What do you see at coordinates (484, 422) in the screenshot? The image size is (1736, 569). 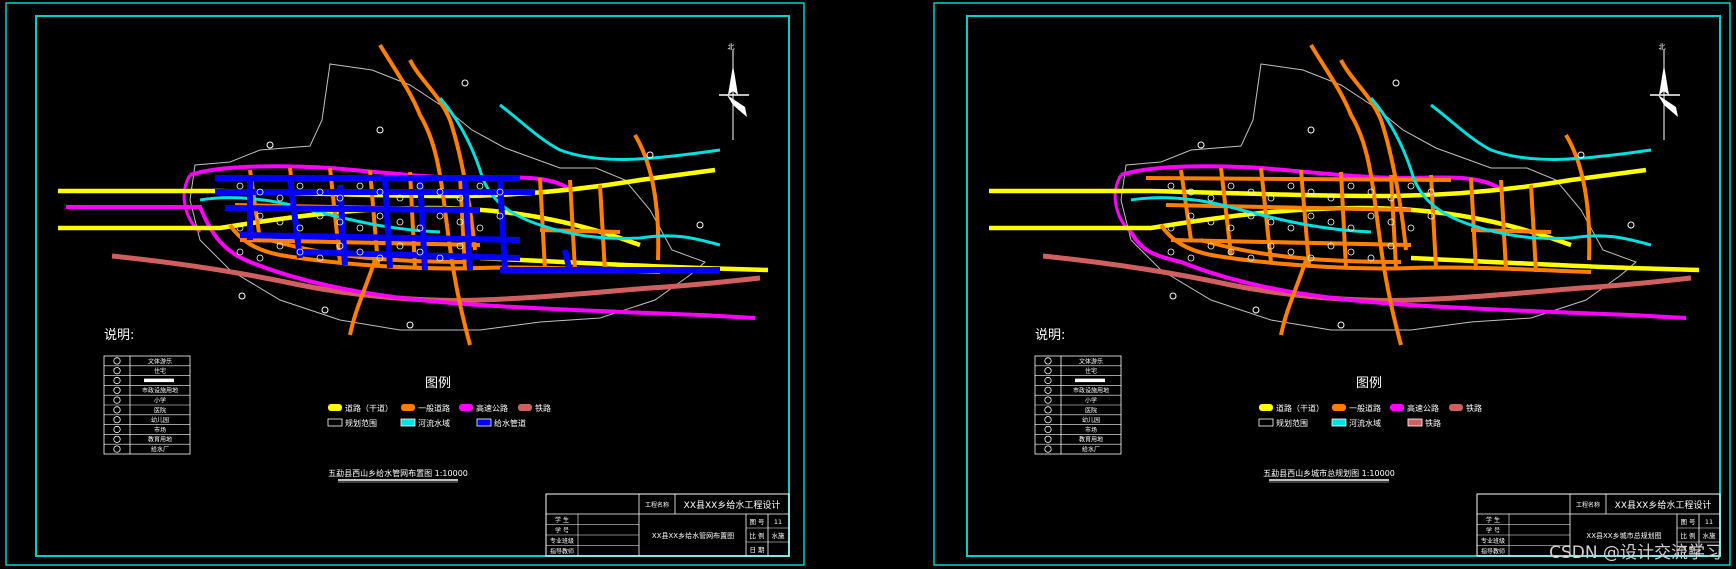 I see `legend-swatch-water_pipe` at bounding box center [484, 422].